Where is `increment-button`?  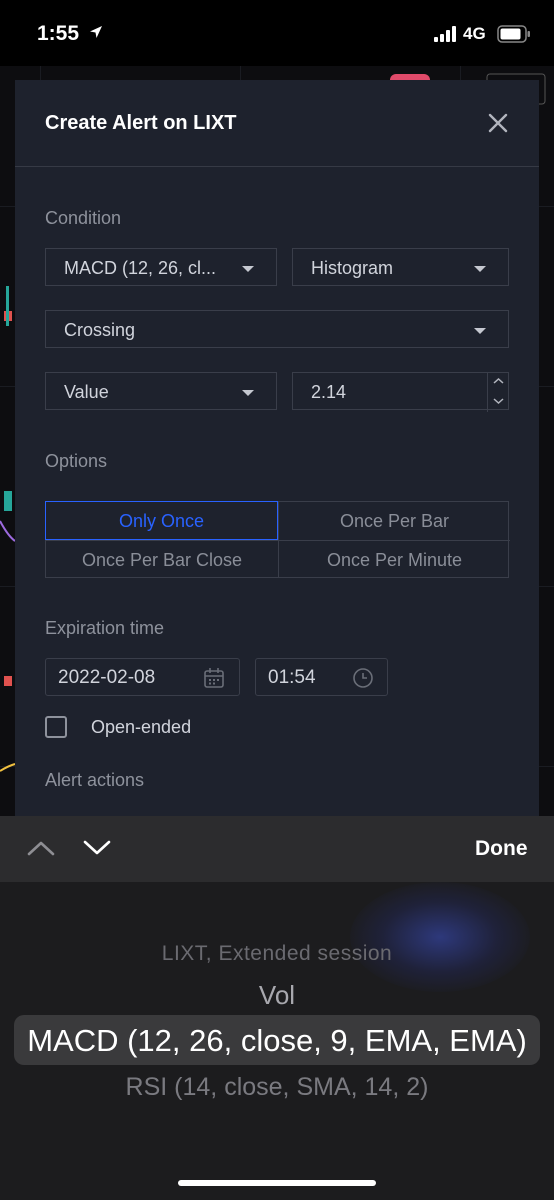 increment-button is located at coordinates (498, 381).